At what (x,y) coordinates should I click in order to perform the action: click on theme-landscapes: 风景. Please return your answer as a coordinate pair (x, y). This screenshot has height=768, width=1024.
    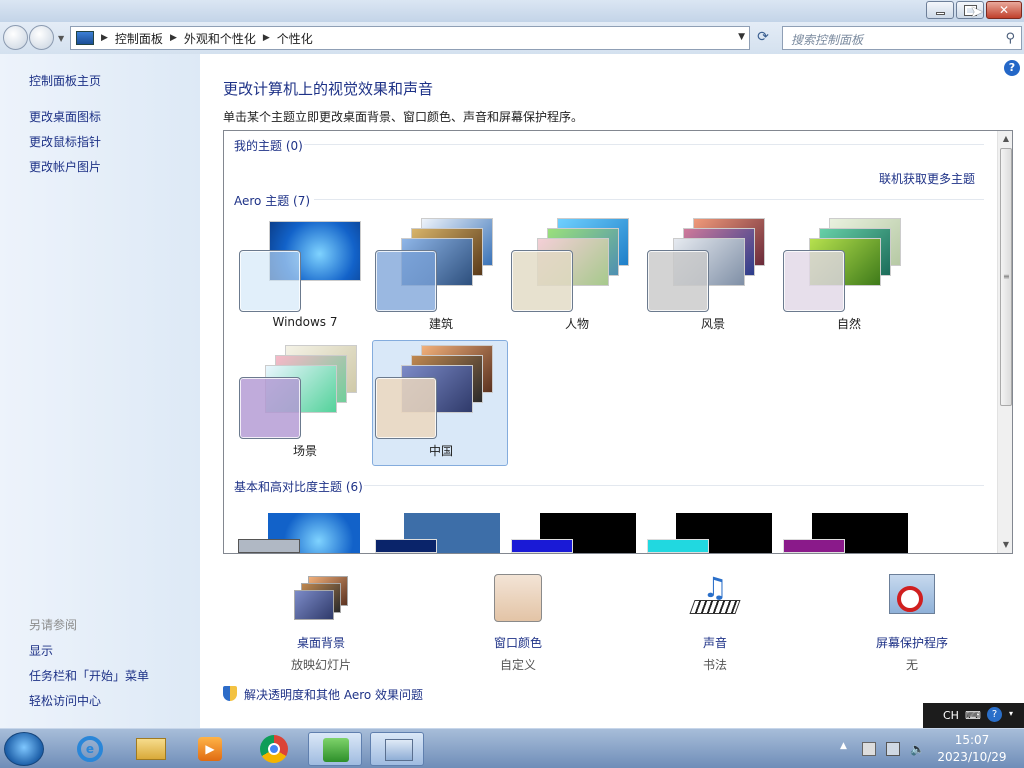
    Looking at the image, I should click on (712, 276).